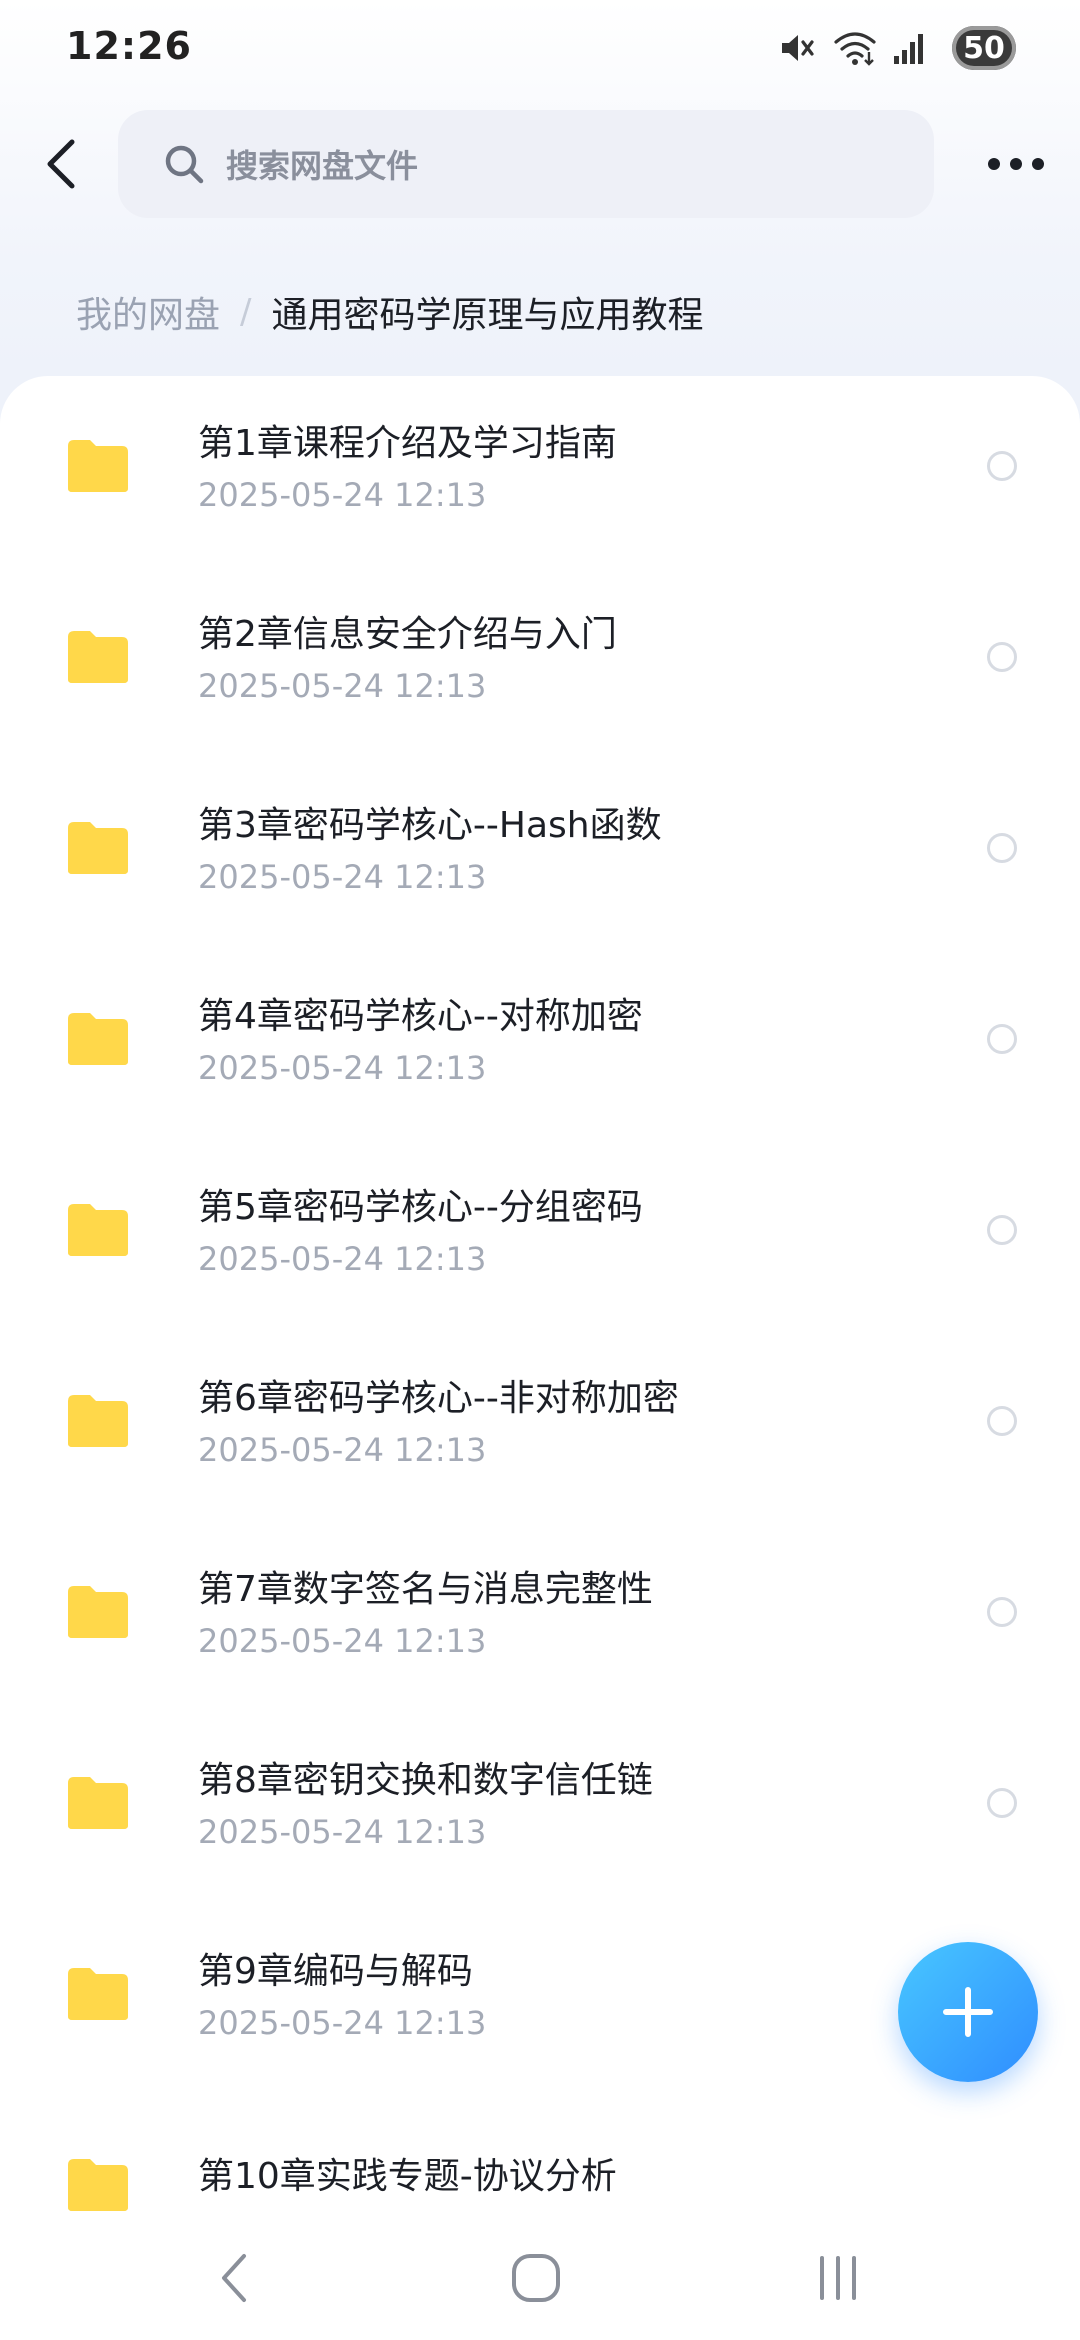  Describe the element at coordinates (438, 1398) in the screenshot. I see `file-name: 第6章密码学核心--非对称加密` at that location.